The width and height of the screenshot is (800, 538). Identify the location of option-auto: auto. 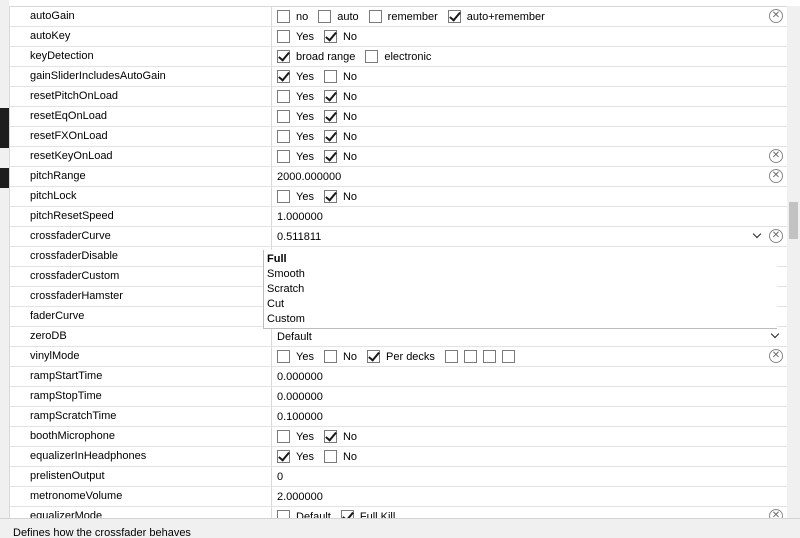
(343, 16).